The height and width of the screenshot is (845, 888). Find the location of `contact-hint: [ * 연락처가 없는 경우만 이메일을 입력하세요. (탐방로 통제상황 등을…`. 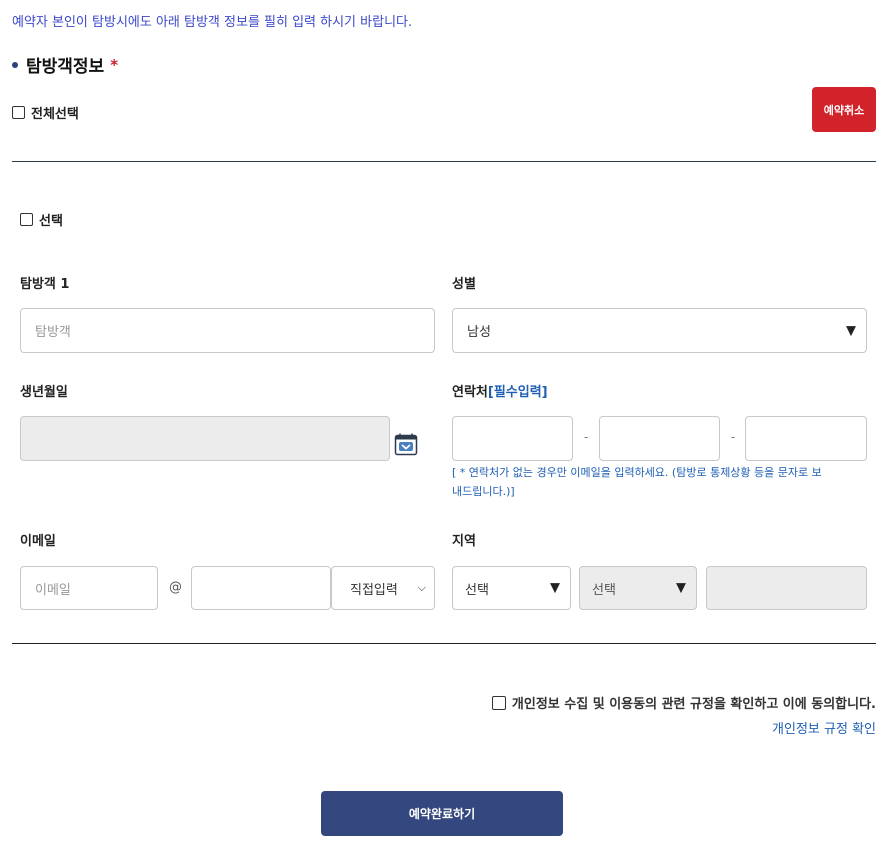

contact-hint: [ * 연락처가 없는 경우만 이메일을 입력하세요. (탐방로 통제상황 등을… is located at coordinates (637, 482).